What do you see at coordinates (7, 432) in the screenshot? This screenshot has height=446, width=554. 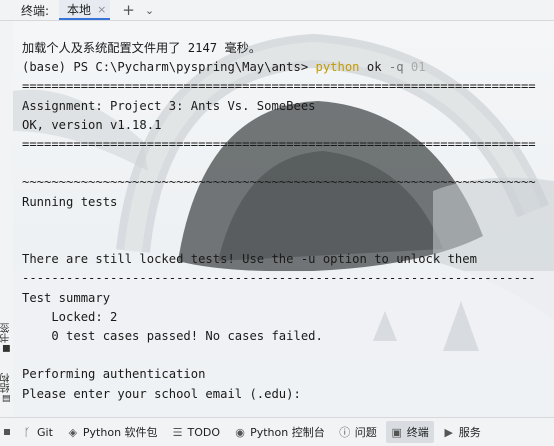 I see `toggle-tool-windows-icon` at bounding box center [7, 432].